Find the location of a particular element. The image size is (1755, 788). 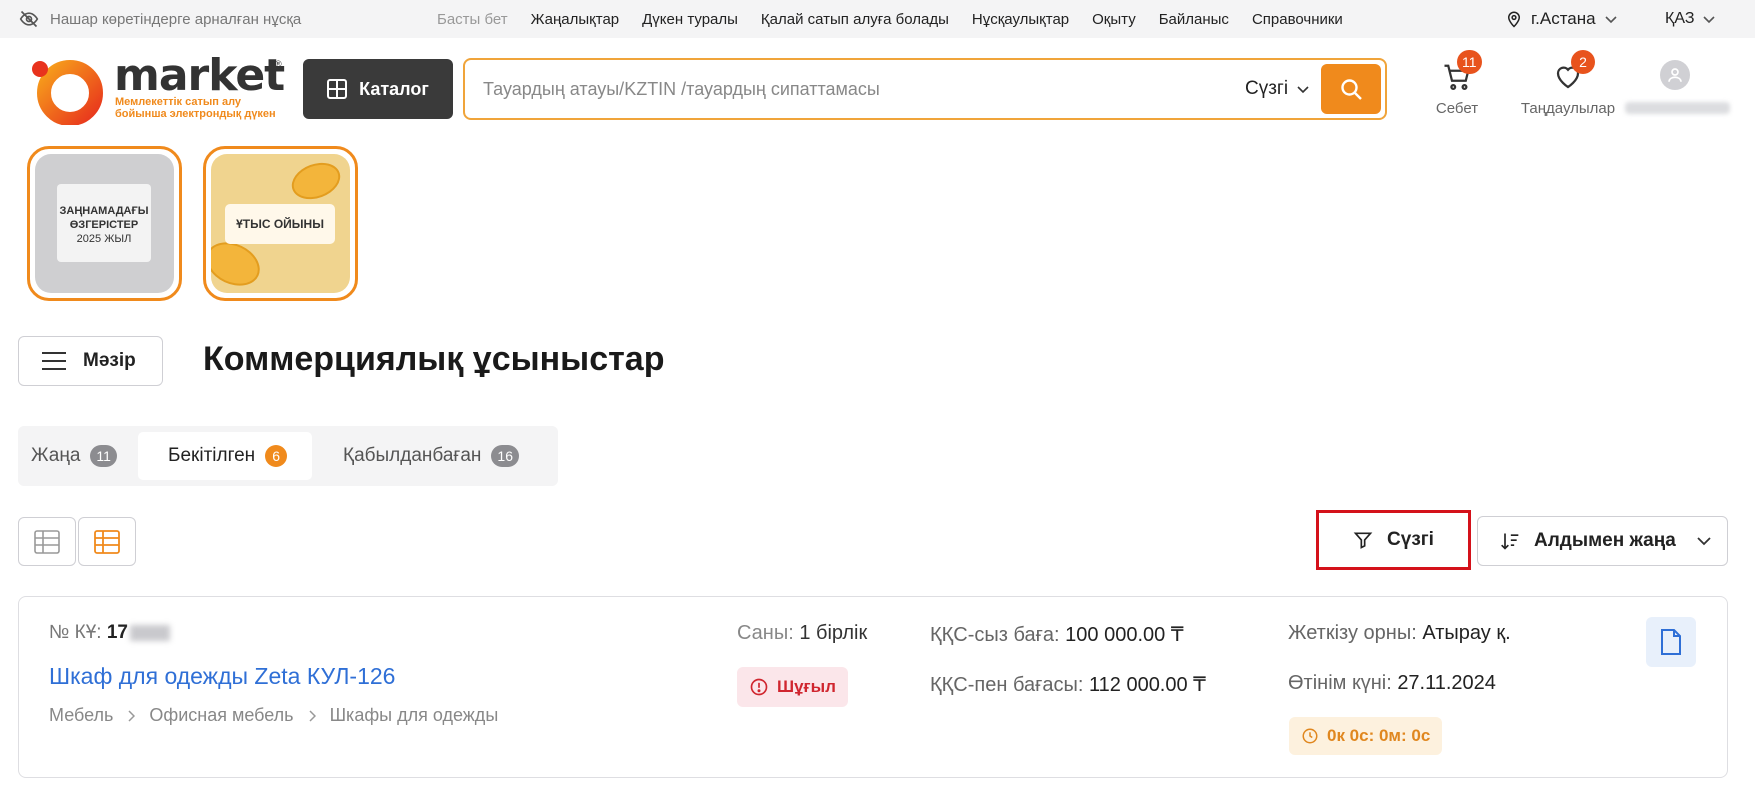

catalog-button: Каталог is located at coordinates (378, 89).